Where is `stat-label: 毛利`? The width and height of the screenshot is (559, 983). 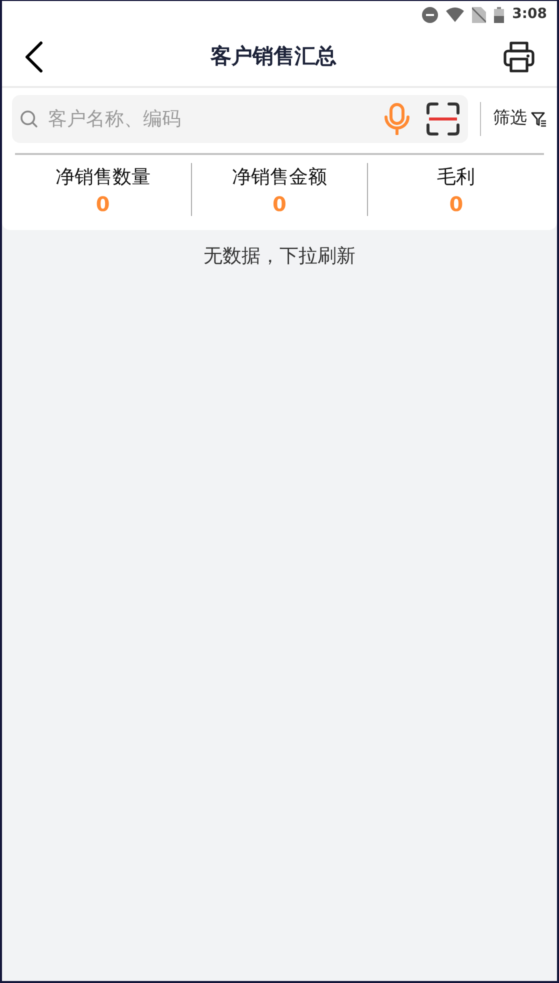
stat-label: 毛利 is located at coordinates (456, 177).